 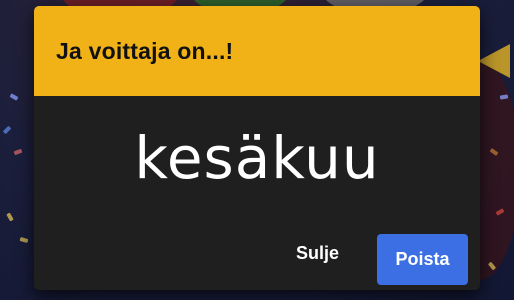 I want to click on remove-button: Poista, so click(x=422, y=259).